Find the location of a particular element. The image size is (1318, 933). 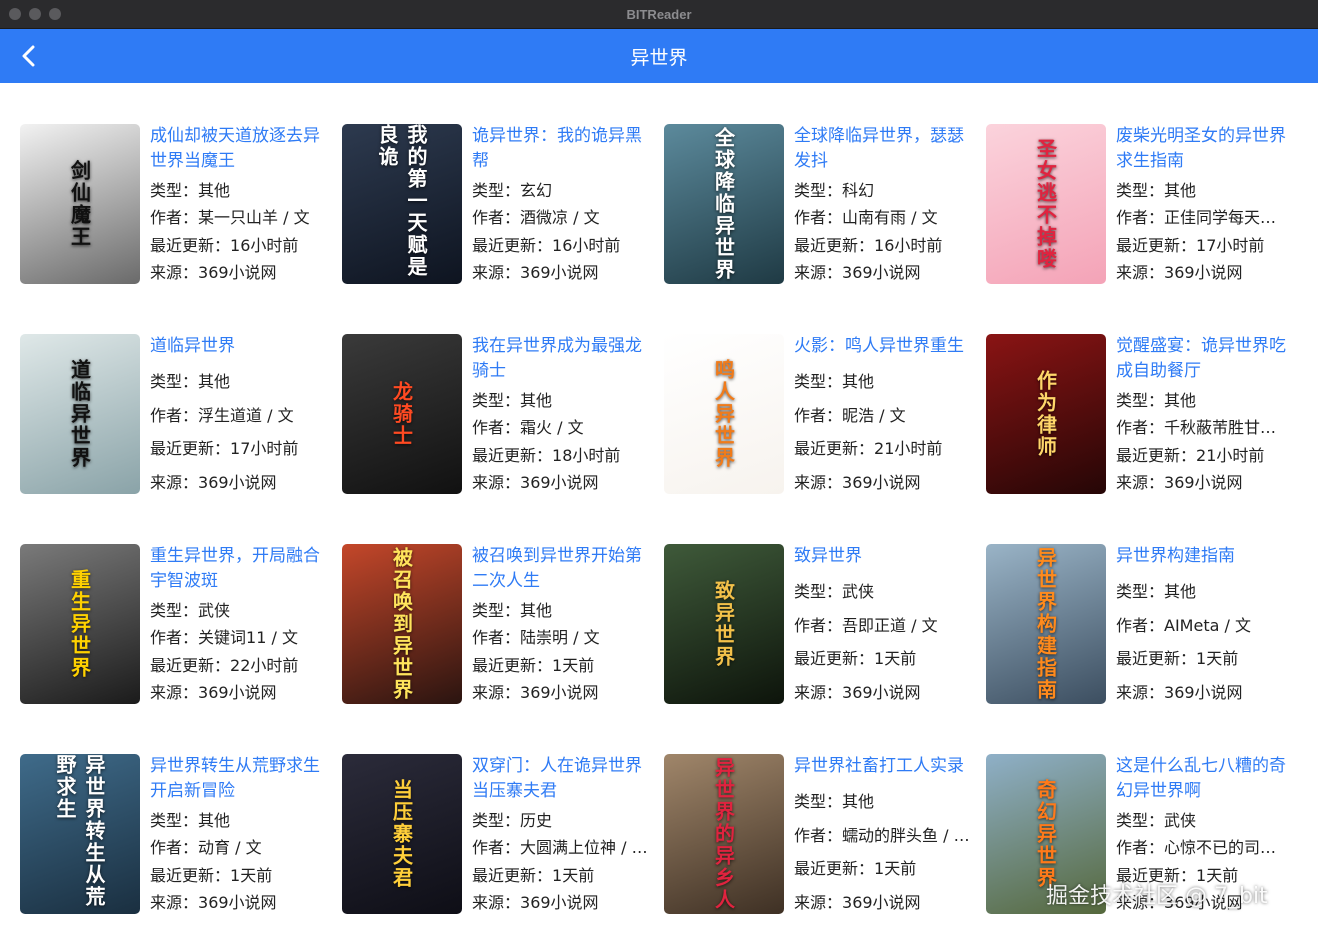

book-author: 作者：关键词11 / 文 is located at coordinates (241, 638).